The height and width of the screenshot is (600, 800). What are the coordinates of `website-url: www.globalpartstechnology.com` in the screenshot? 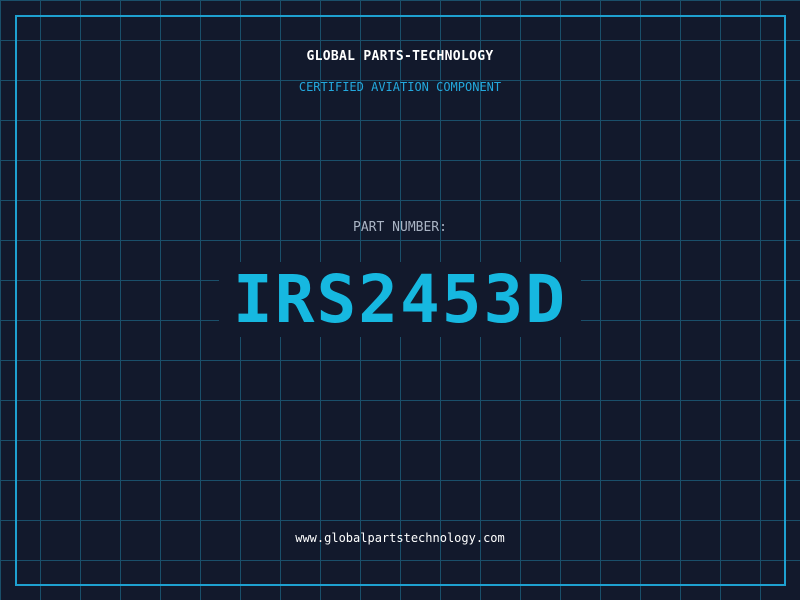 It's located at (400, 538).